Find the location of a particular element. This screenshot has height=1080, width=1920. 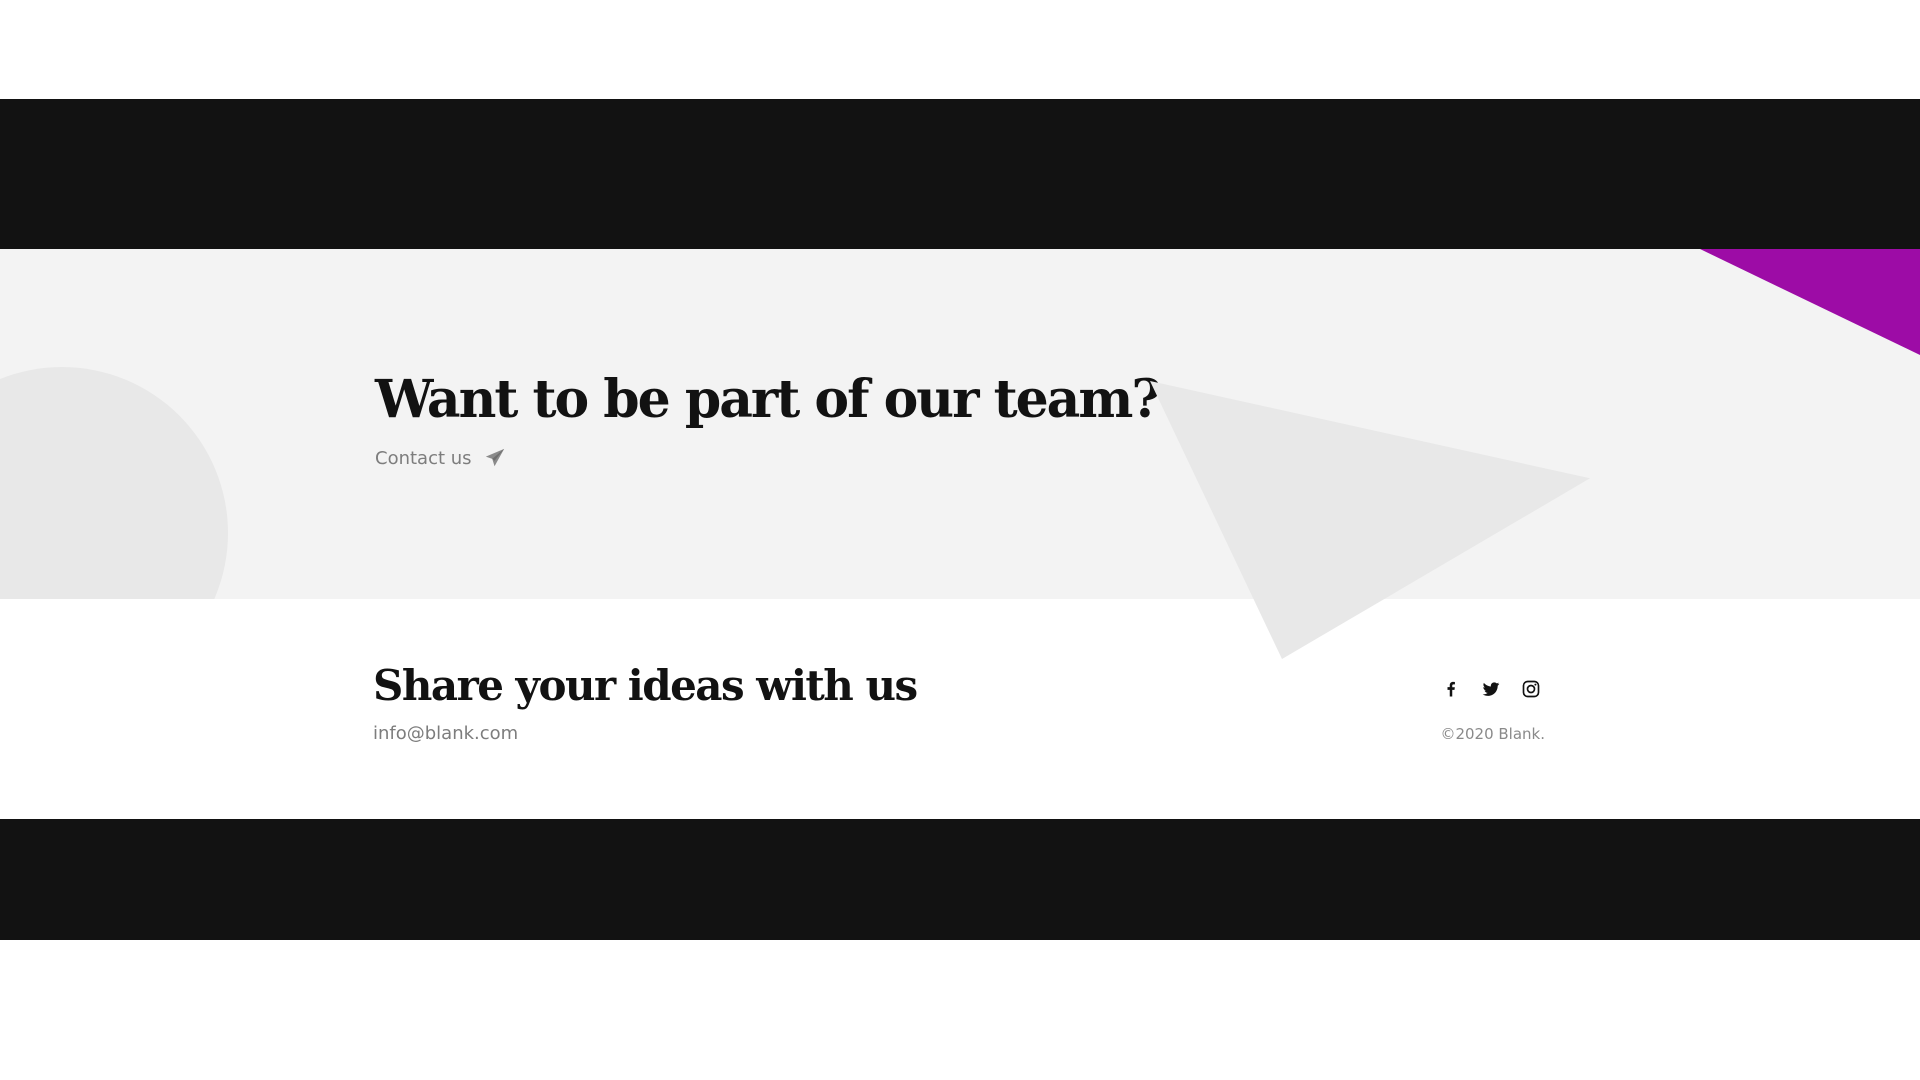

instagram-icon is located at coordinates (1531, 689).